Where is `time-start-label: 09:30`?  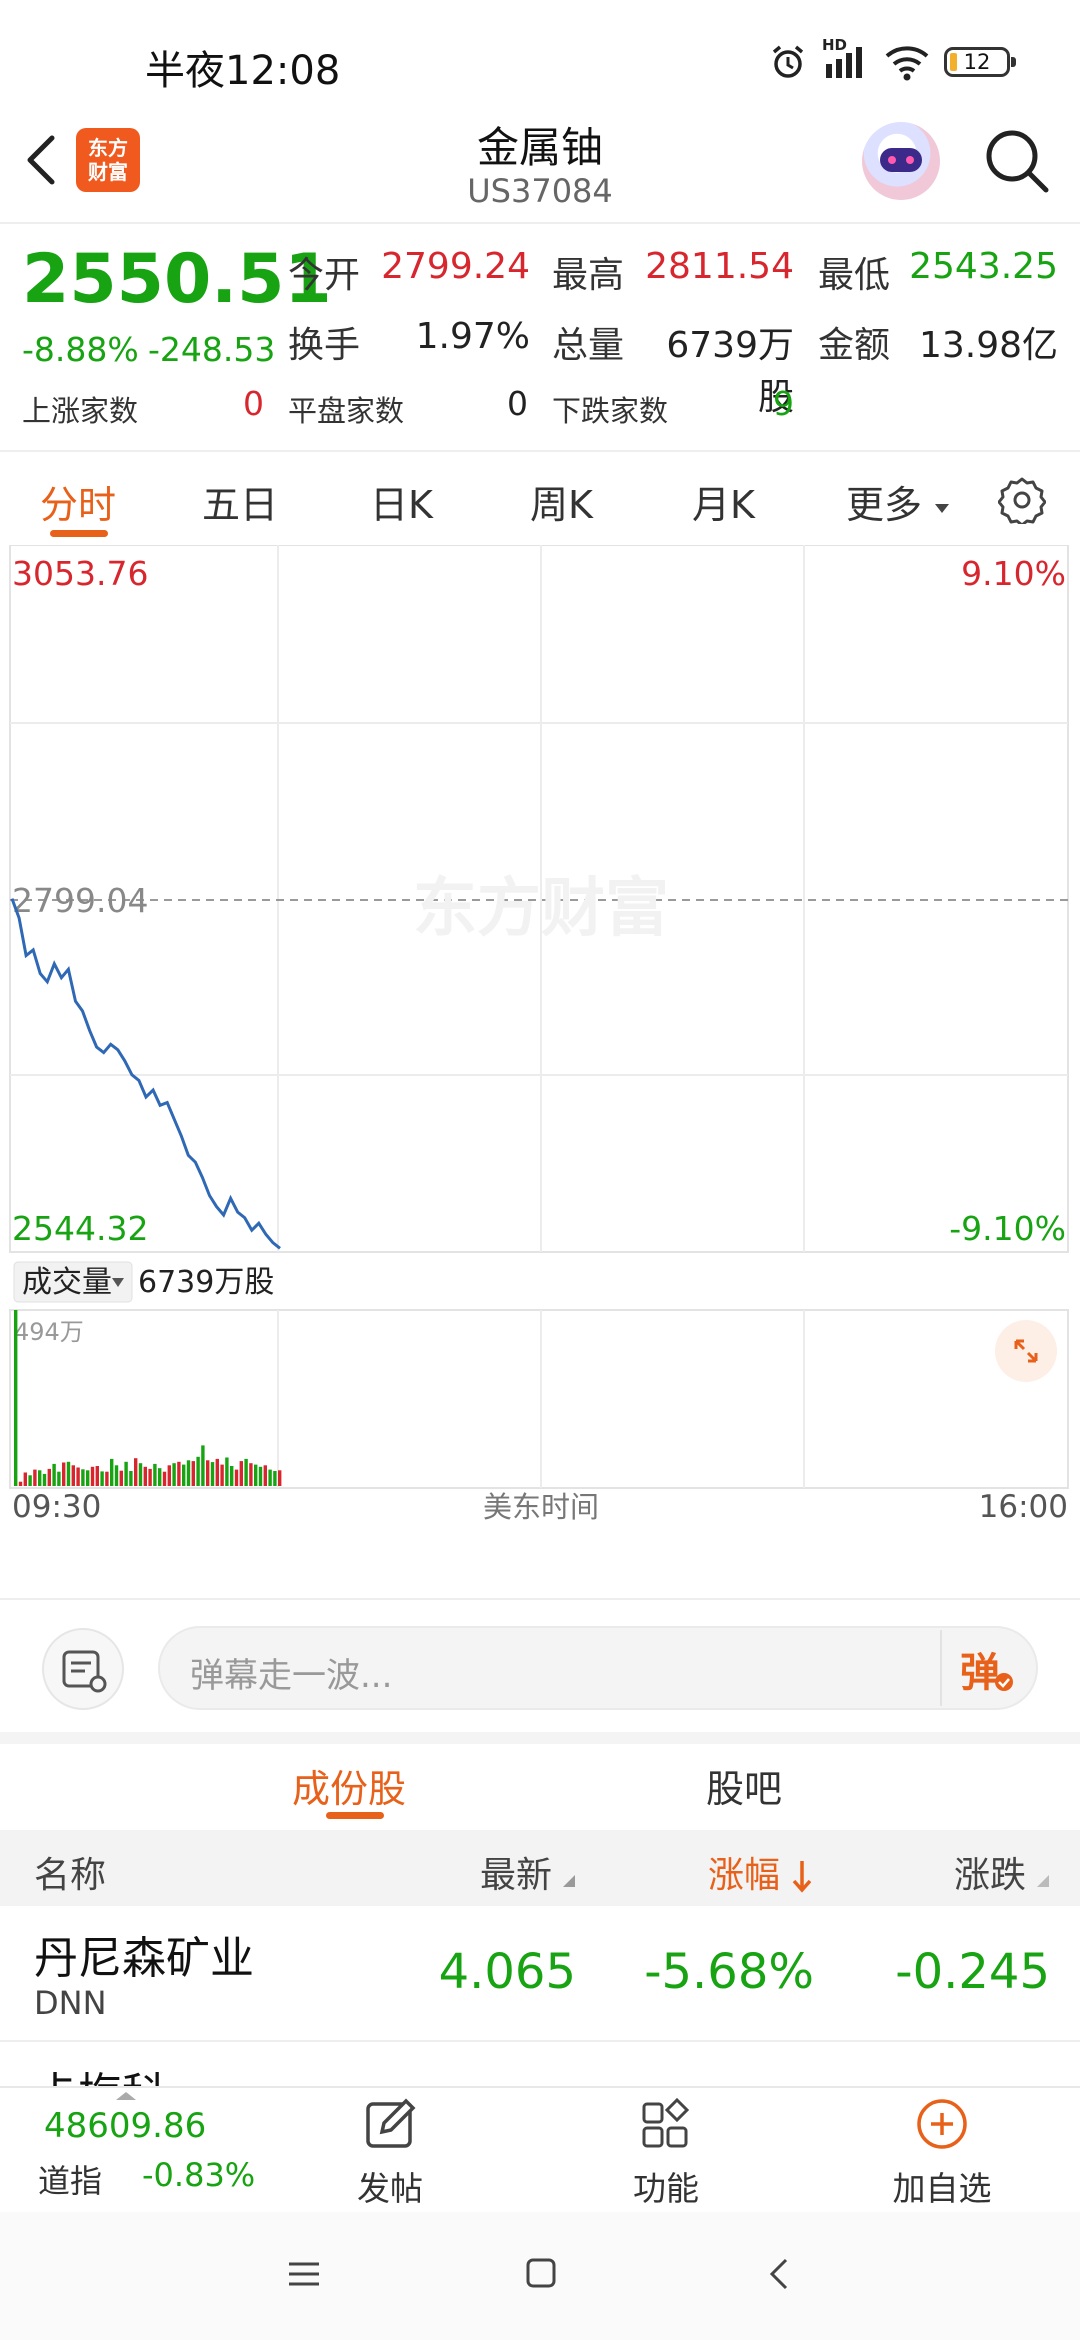 time-start-label: 09:30 is located at coordinates (56, 1507).